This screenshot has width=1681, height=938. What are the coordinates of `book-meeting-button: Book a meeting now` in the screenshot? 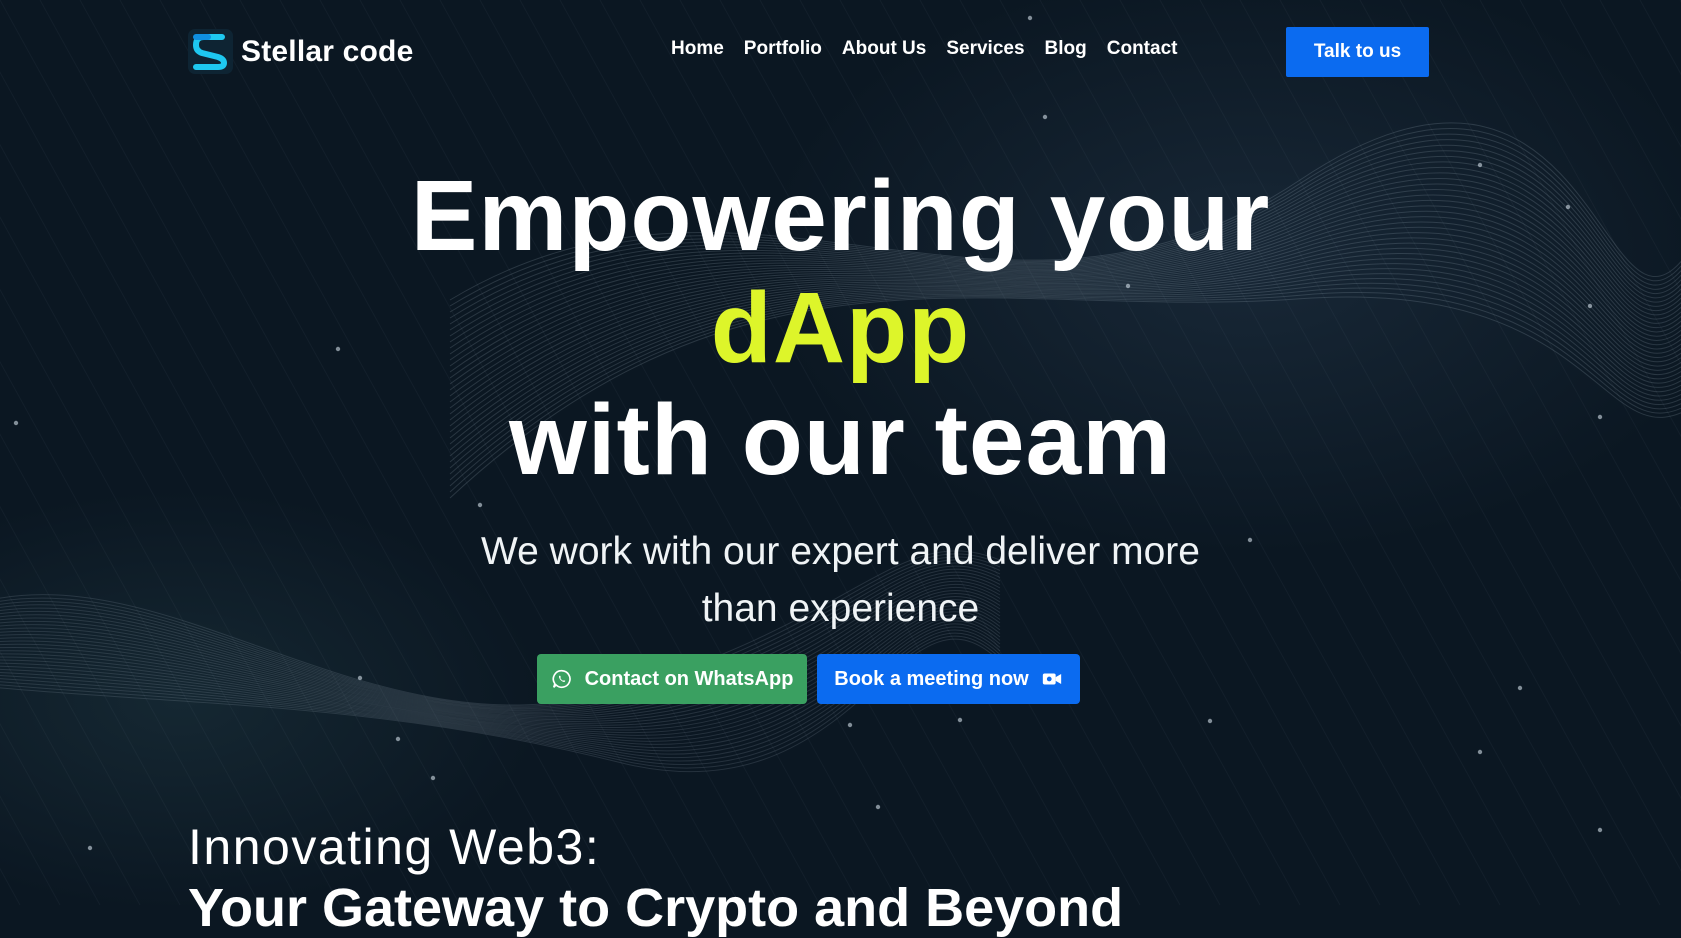 It's located at (948, 679).